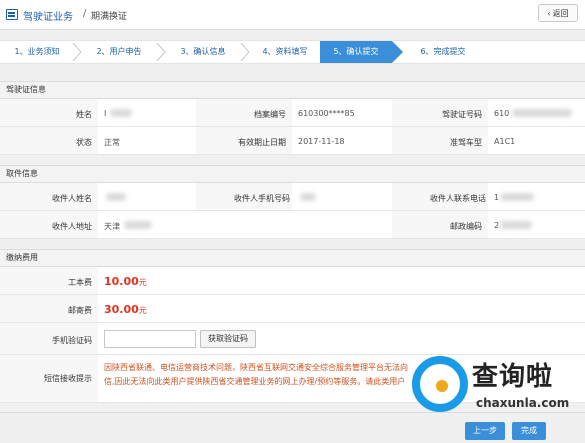 The image size is (585, 443). What do you see at coordinates (321, 141) in the screenshot?
I see `expiry-date-value: 2017-11-18` at bounding box center [321, 141].